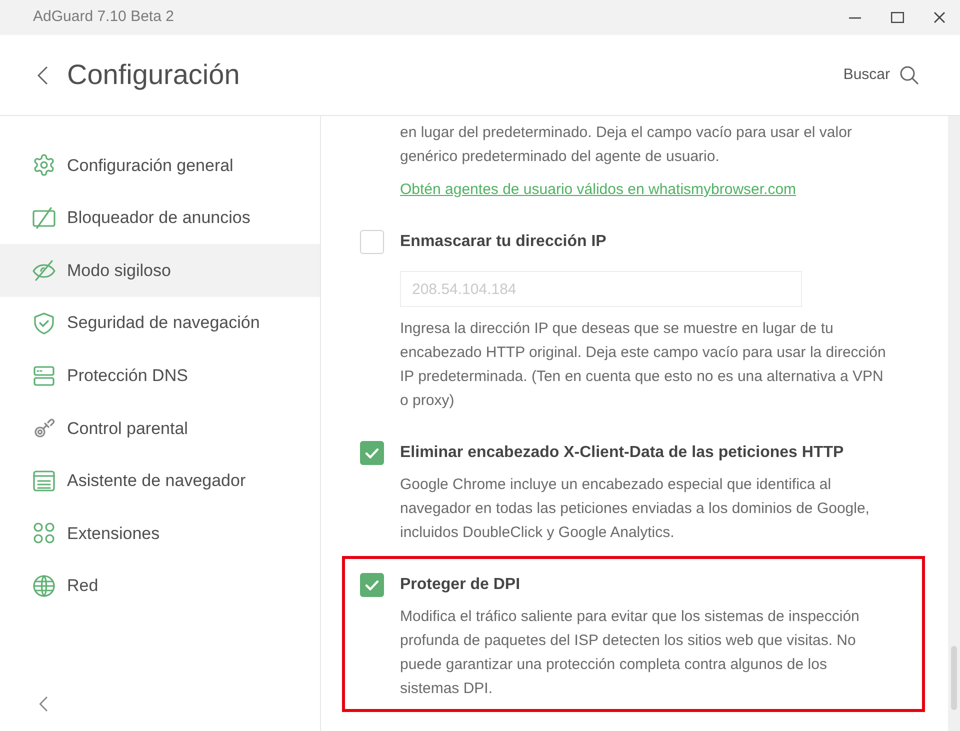 The width and height of the screenshot is (960, 731). I want to click on sidebar-label: Bloqueador de anuncios, so click(158, 218).